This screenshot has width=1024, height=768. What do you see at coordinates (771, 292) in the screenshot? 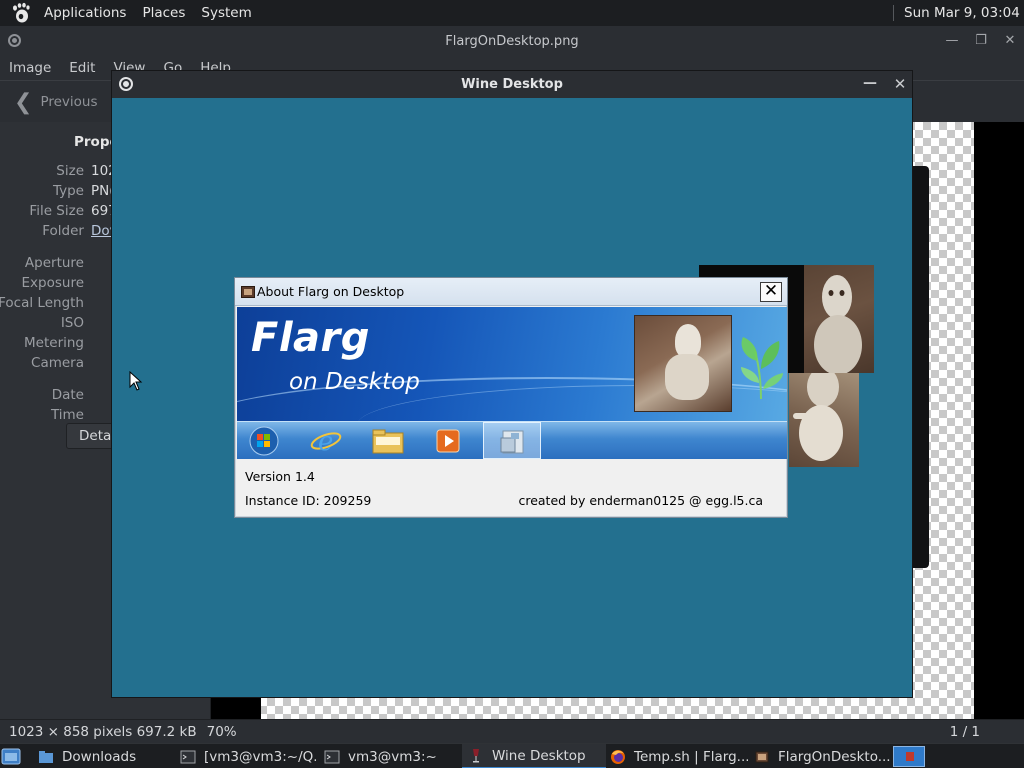
I see `about-close-button: ✕` at bounding box center [771, 292].